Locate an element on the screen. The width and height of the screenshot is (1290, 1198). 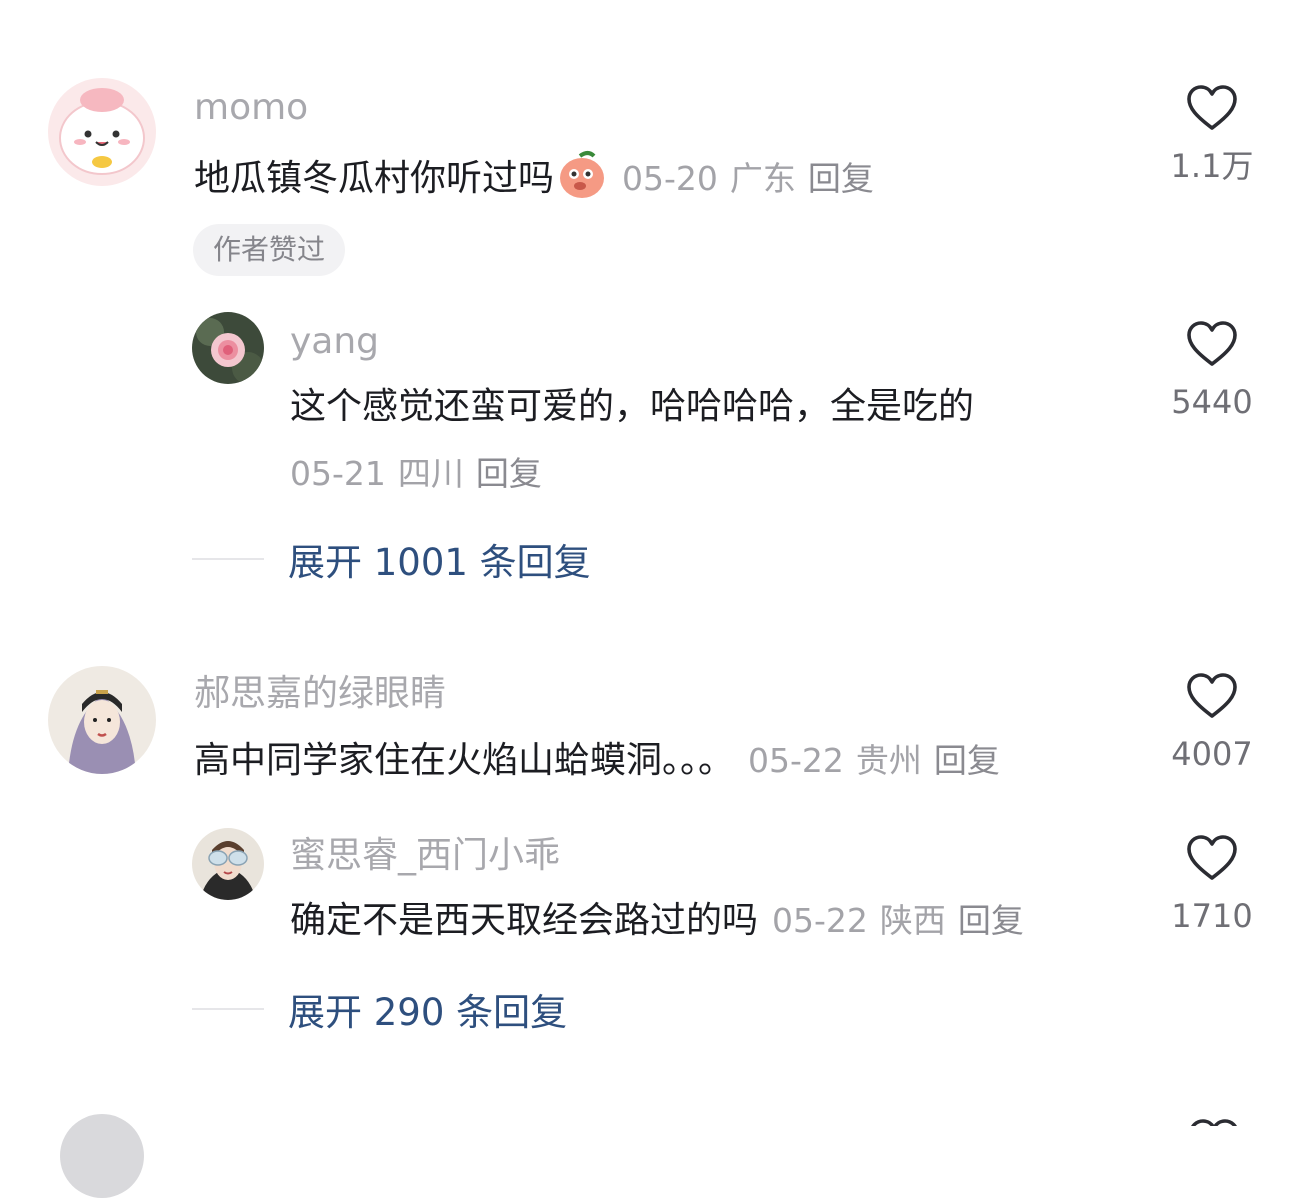
comment-location: 广东 is located at coordinates (762, 178).